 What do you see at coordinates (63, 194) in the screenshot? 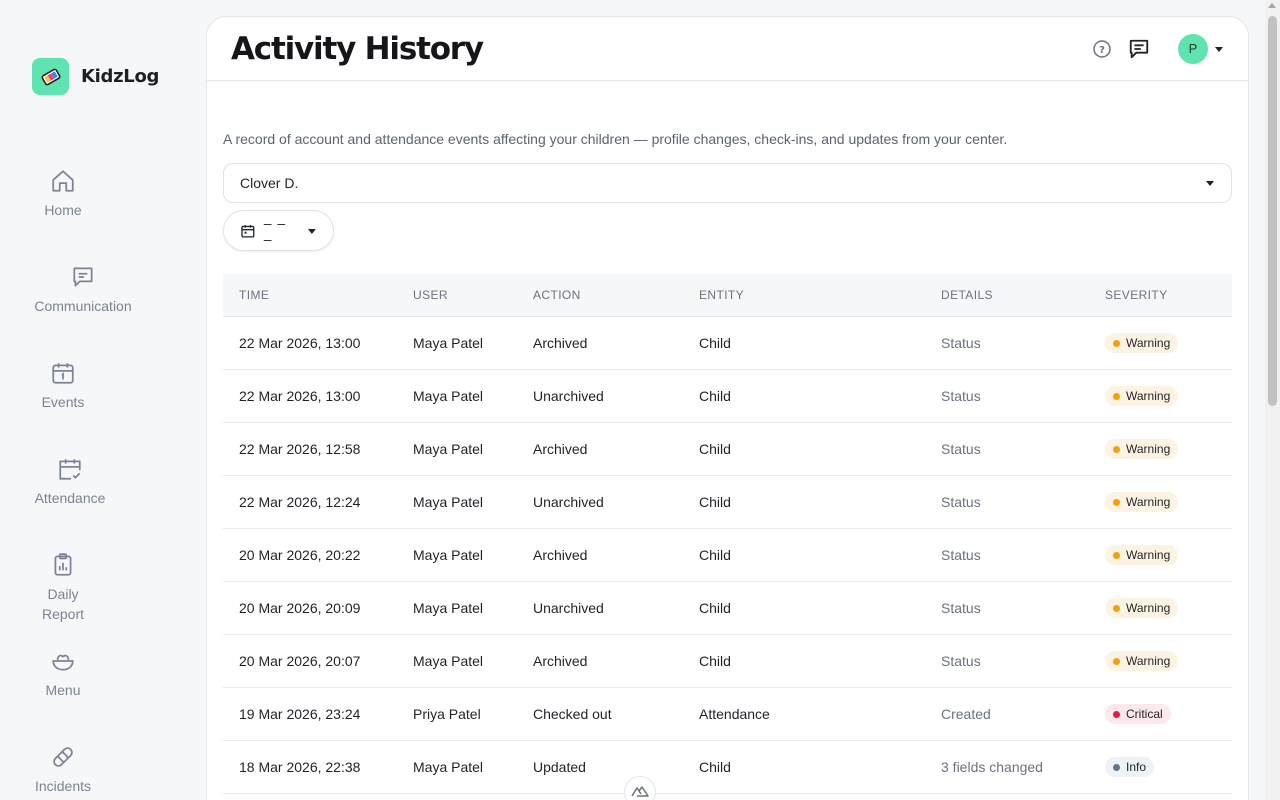
I see `sidebar-item-home: Home` at bounding box center [63, 194].